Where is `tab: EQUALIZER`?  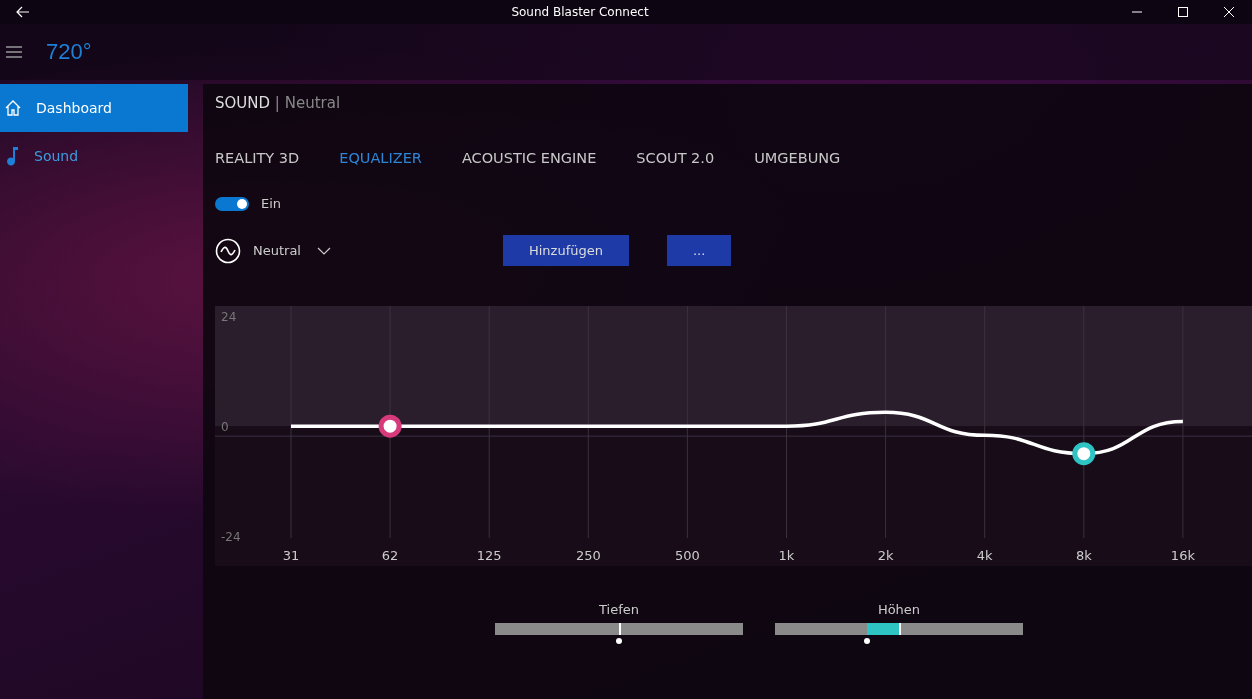 tab: EQUALIZER is located at coordinates (380, 158).